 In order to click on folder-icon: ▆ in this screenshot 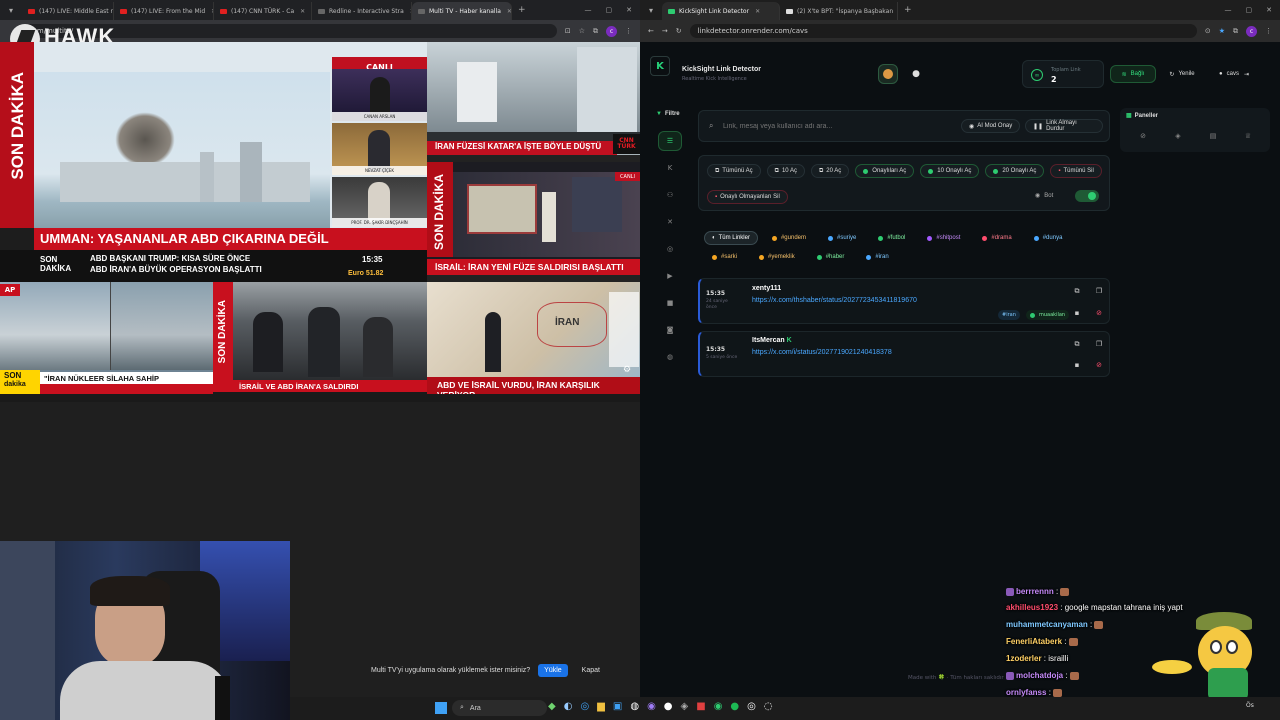, I will do `click(601, 706)`.